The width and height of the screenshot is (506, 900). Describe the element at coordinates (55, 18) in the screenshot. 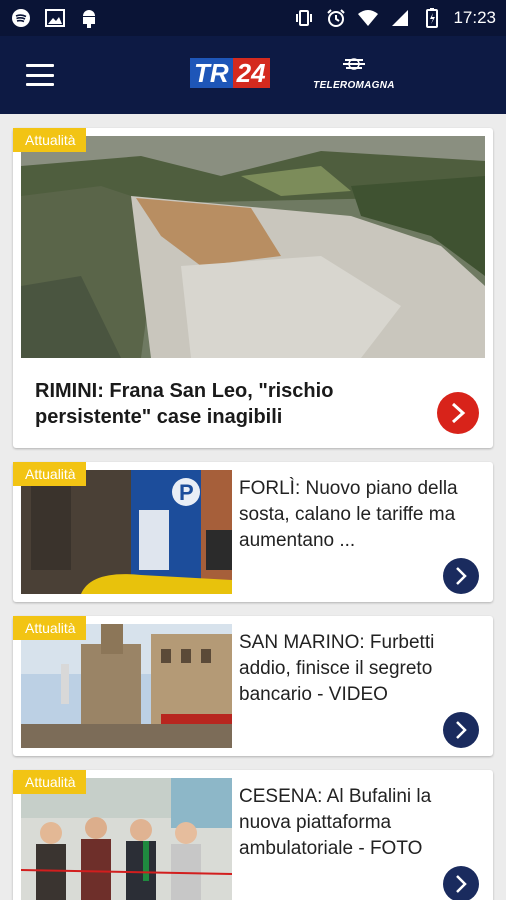

I see `image-icon` at that location.